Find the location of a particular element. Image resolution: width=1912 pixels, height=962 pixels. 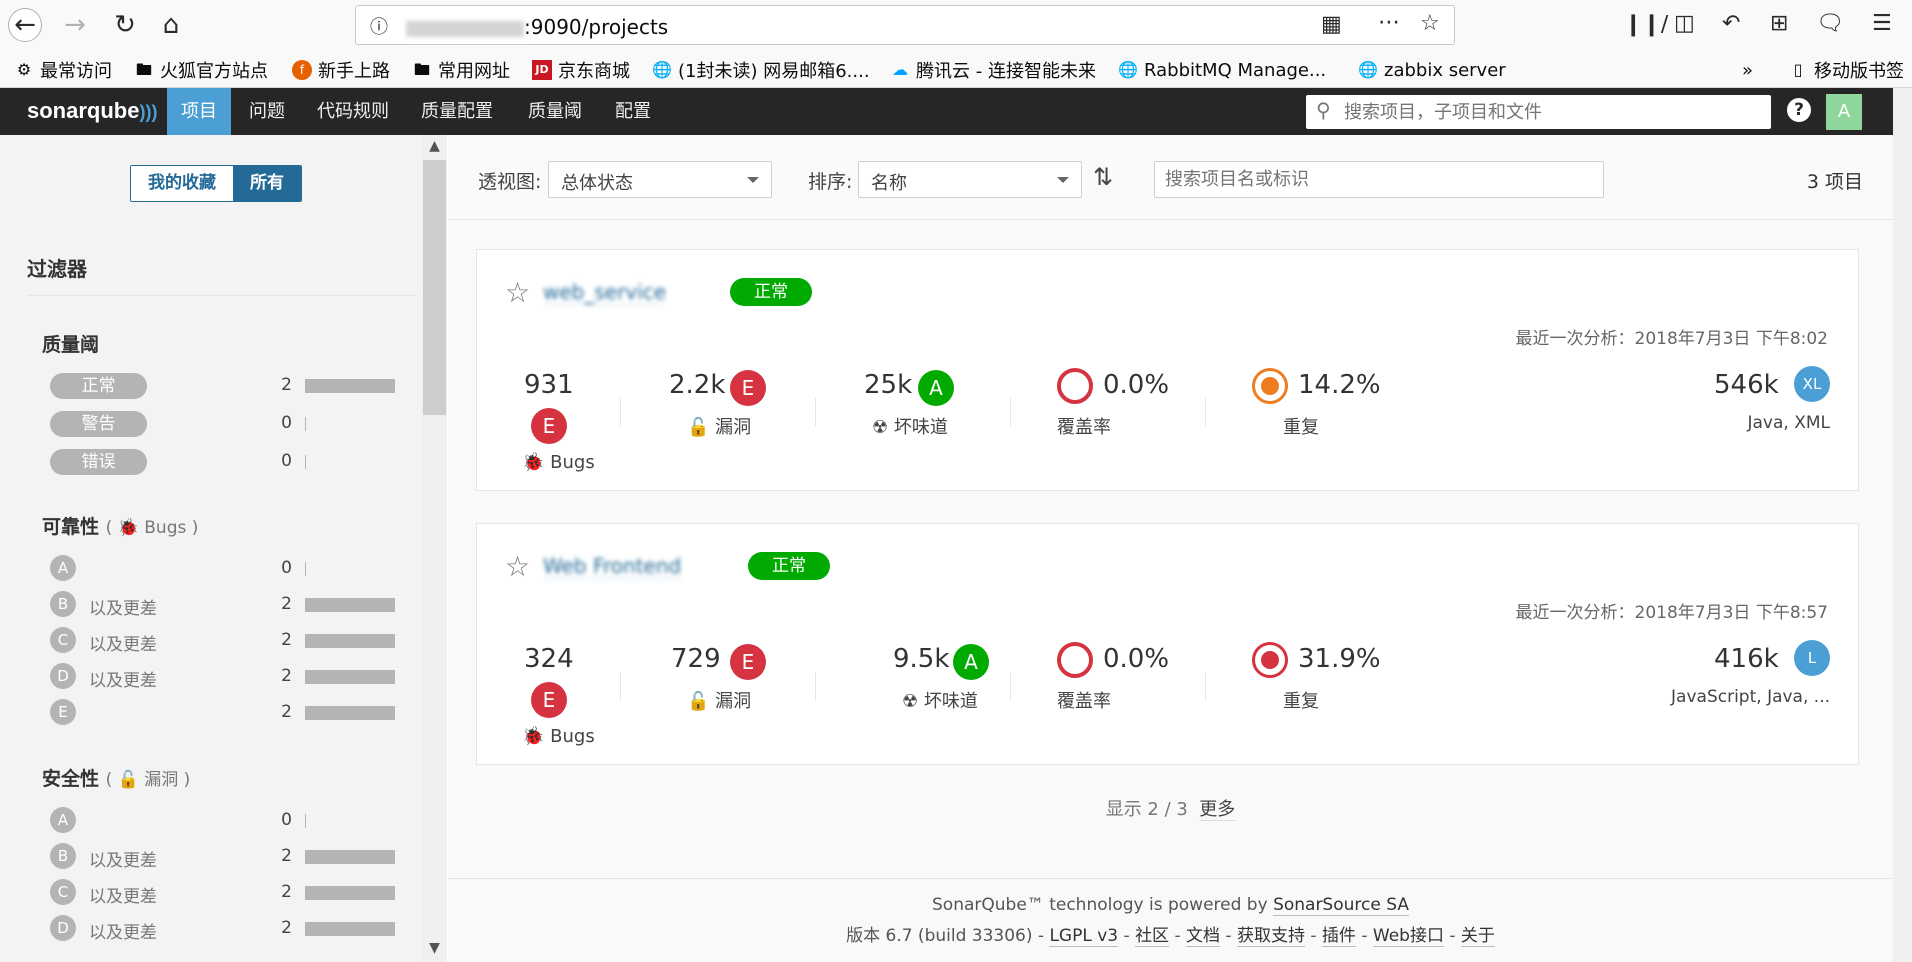

bug-icon: 🐞 is located at coordinates (533, 462).